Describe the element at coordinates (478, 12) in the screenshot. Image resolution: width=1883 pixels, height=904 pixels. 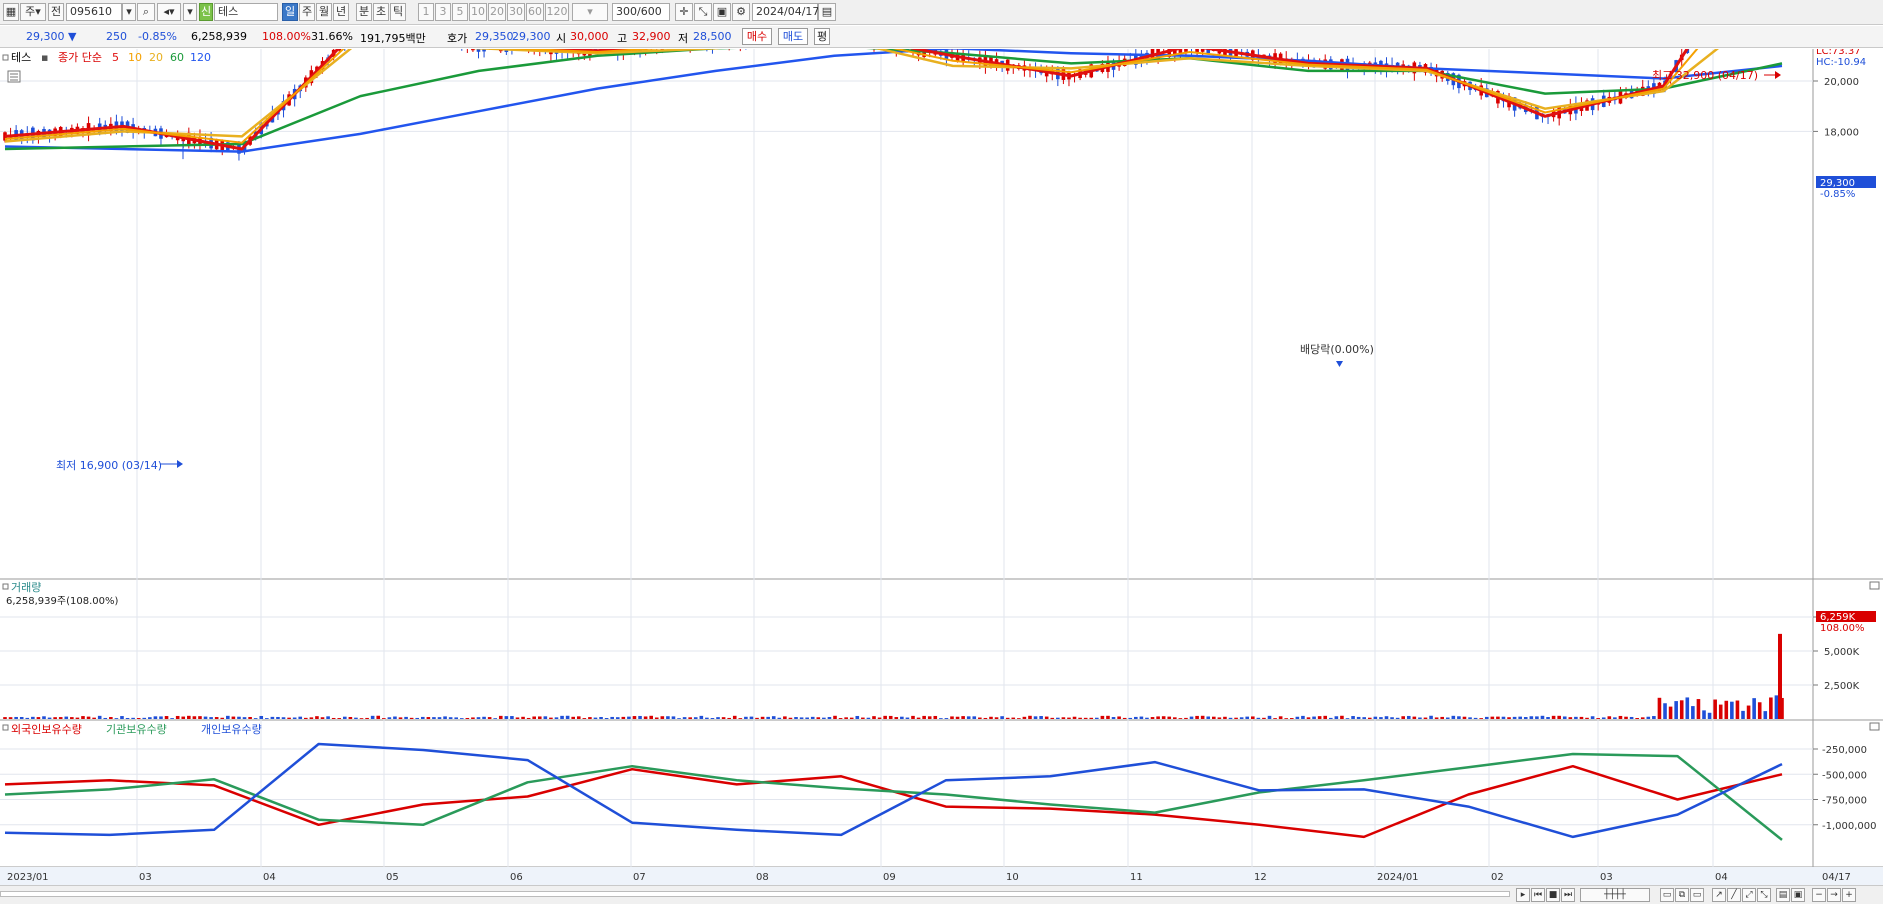
I see `minute-10-button: 10` at that location.